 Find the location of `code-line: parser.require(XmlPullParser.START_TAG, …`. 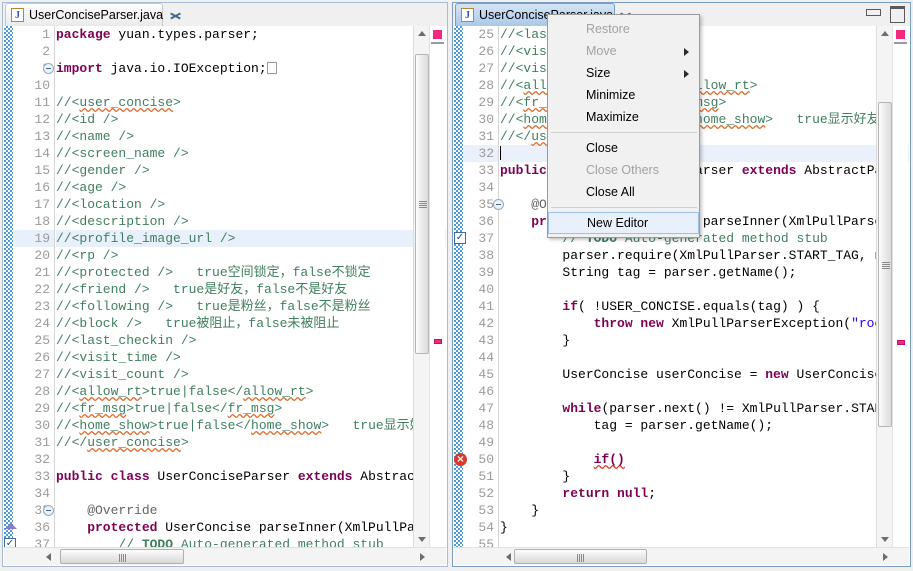

code-line: parser.require(XmlPullParser.START_TAG, … is located at coordinates (704, 255).